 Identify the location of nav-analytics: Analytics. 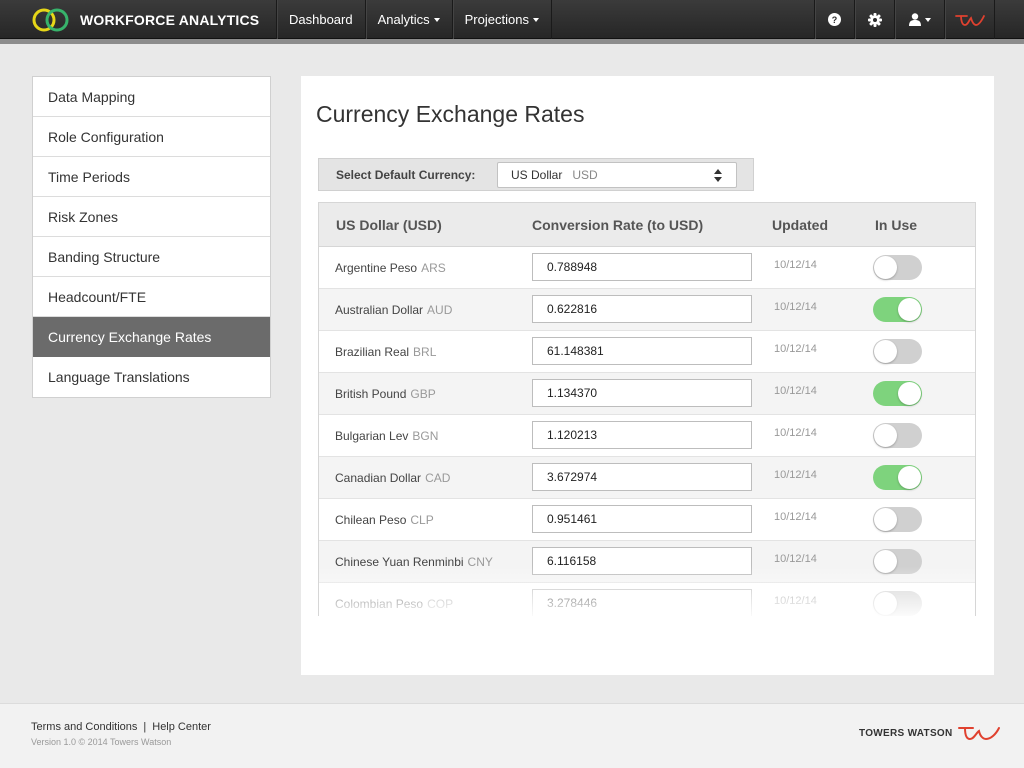
(409, 19).